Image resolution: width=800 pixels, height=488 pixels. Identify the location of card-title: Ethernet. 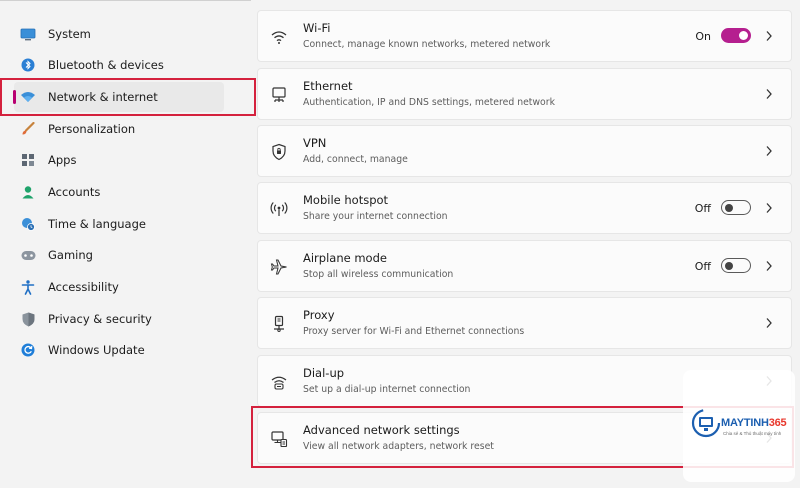
(328, 86).